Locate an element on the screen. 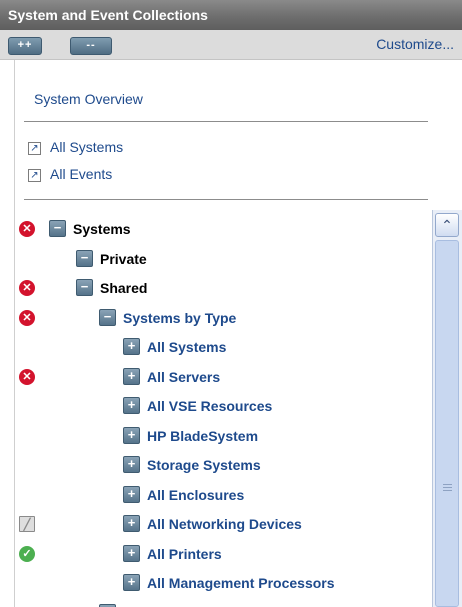 Image resolution: width=462 pixels, height=607 pixels. tree-node-label: HP BladeSystem is located at coordinates (202, 436).